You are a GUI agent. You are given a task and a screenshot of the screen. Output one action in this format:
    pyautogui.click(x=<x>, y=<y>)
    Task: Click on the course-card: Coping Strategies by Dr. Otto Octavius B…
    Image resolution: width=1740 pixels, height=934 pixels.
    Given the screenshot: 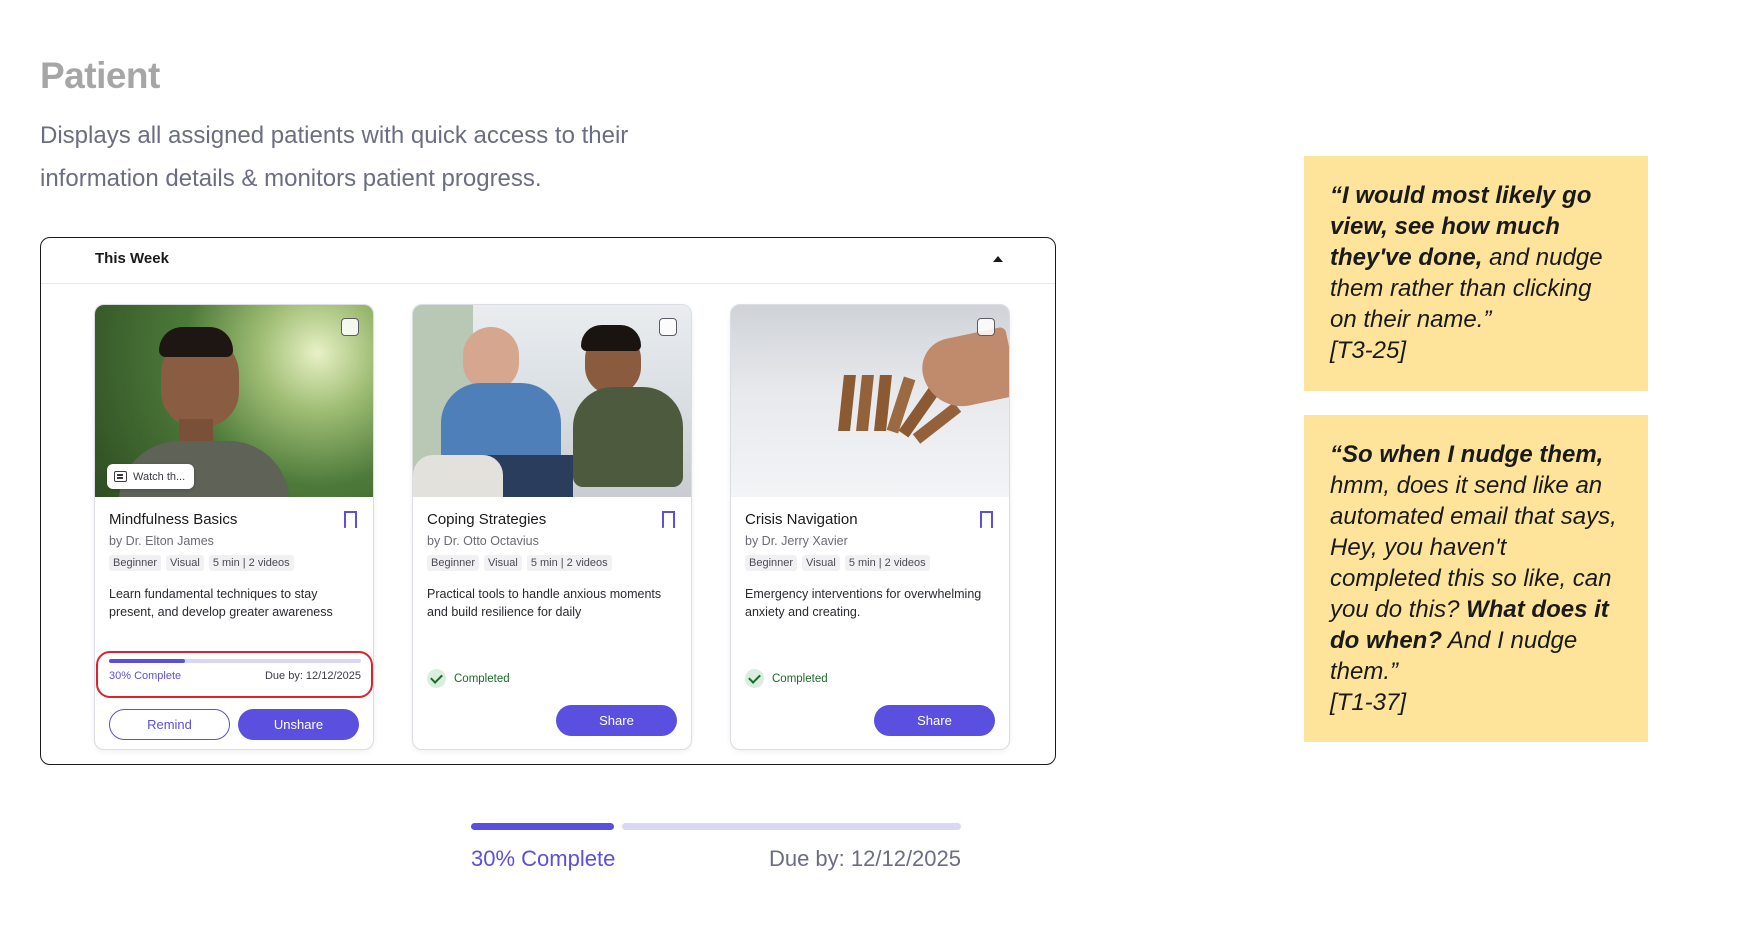 What is the action you would take?
    pyautogui.click(x=552, y=527)
    